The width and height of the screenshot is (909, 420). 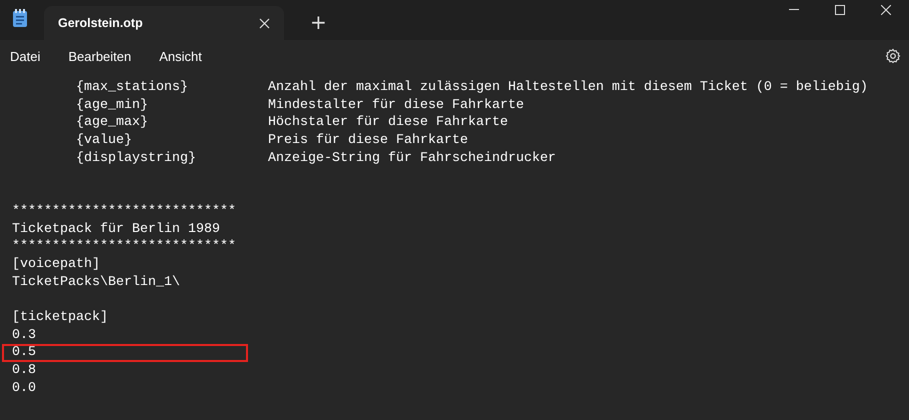 I want to click on maximize-icon, so click(x=840, y=10).